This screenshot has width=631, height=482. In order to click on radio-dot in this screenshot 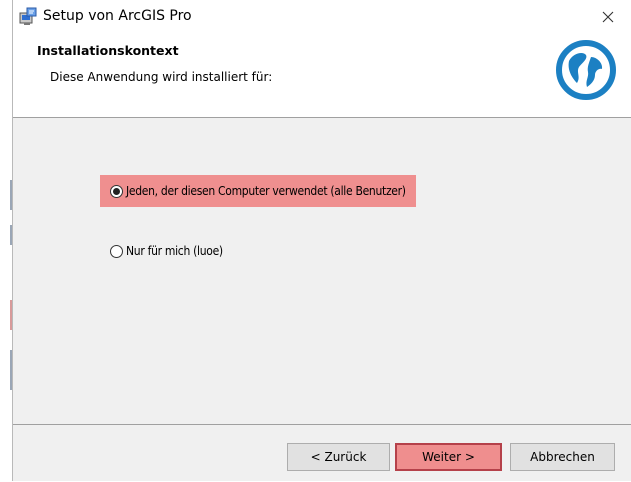, I will do `click(116, 191)`.